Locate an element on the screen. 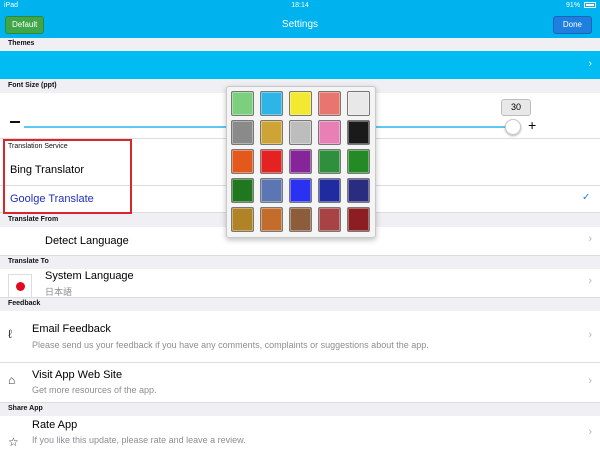 This screenshot has width=600, height=450. navigation-bar: Settings Default Done is located at coordinates (300, 25).